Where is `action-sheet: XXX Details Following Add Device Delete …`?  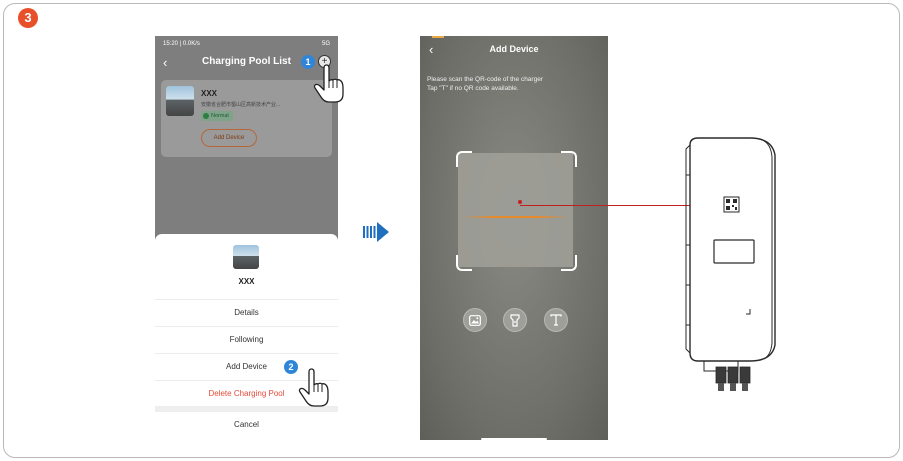
action-sheet: XXX Details Following Add Device Delete … is located at coordinates (246, 337).